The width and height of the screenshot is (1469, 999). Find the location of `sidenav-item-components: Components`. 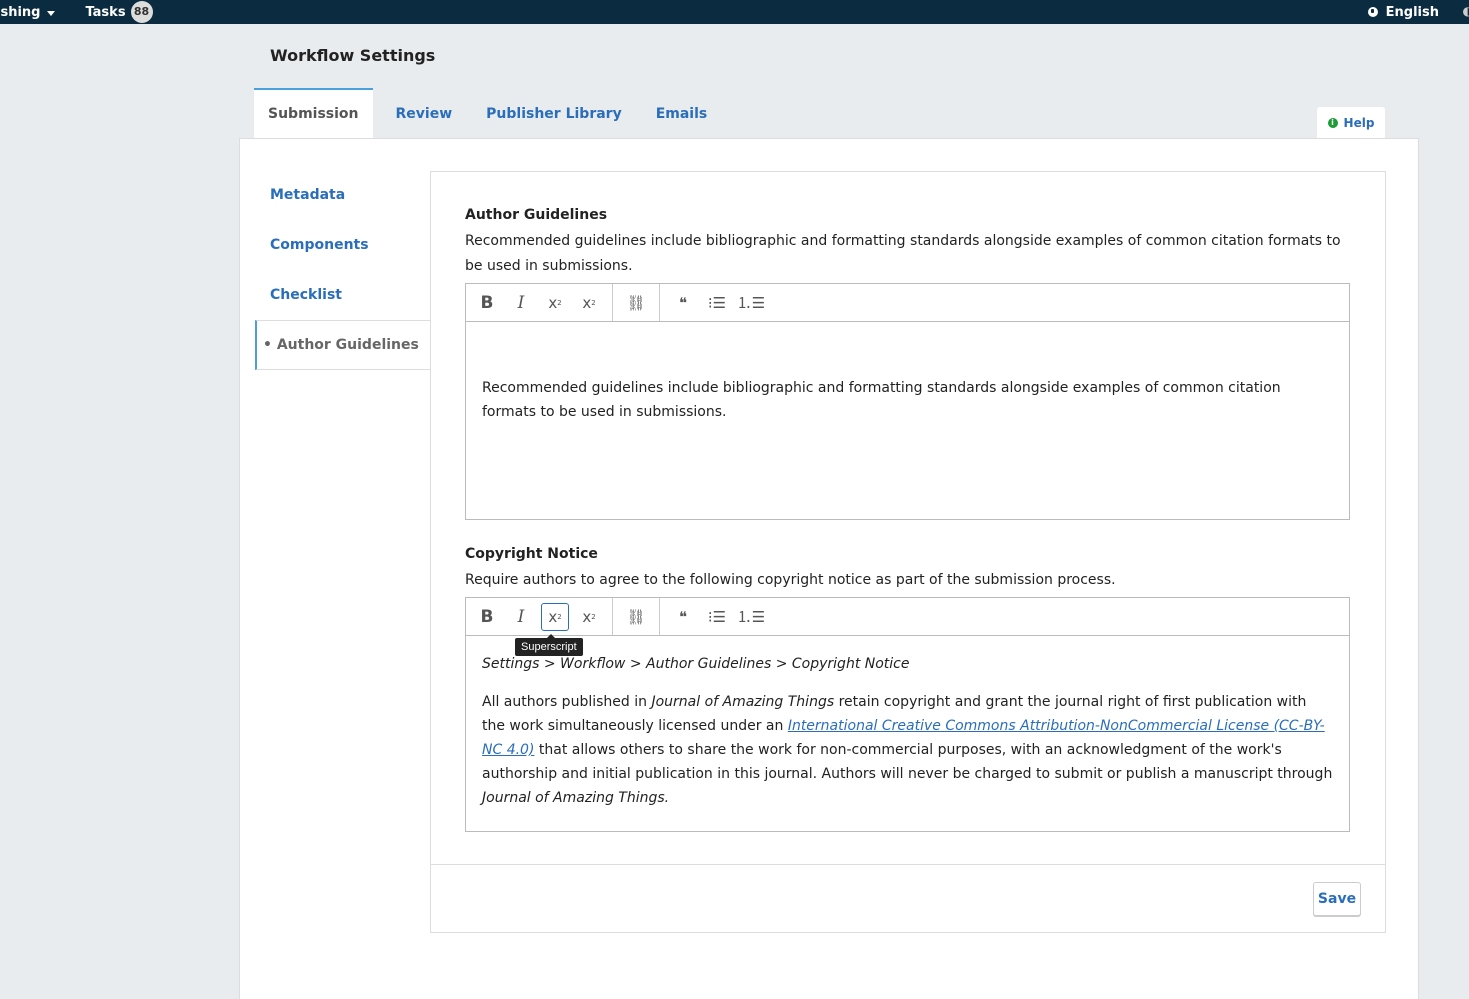

sidenav-item-components: Components is located at coordinates (343, 245).